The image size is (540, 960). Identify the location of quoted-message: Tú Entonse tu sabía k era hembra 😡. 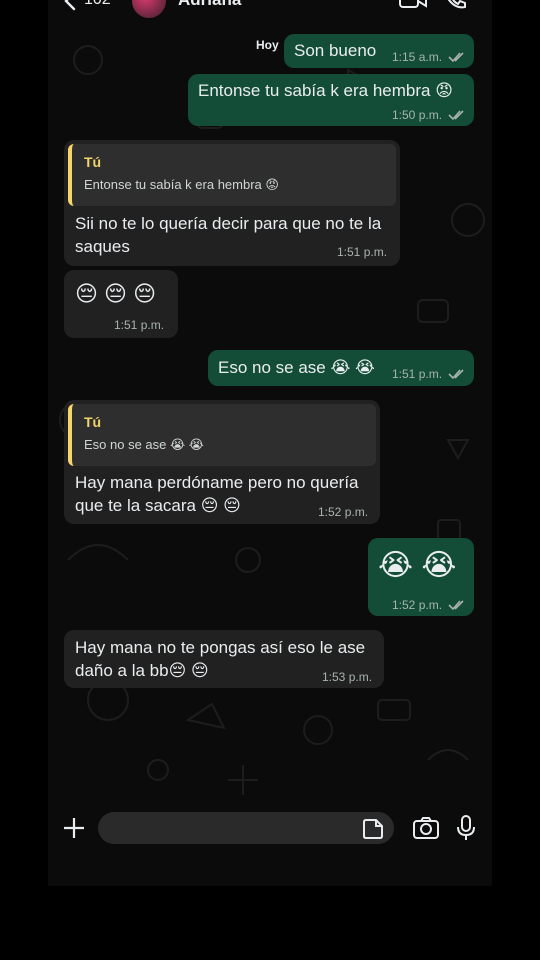
(232, 175).